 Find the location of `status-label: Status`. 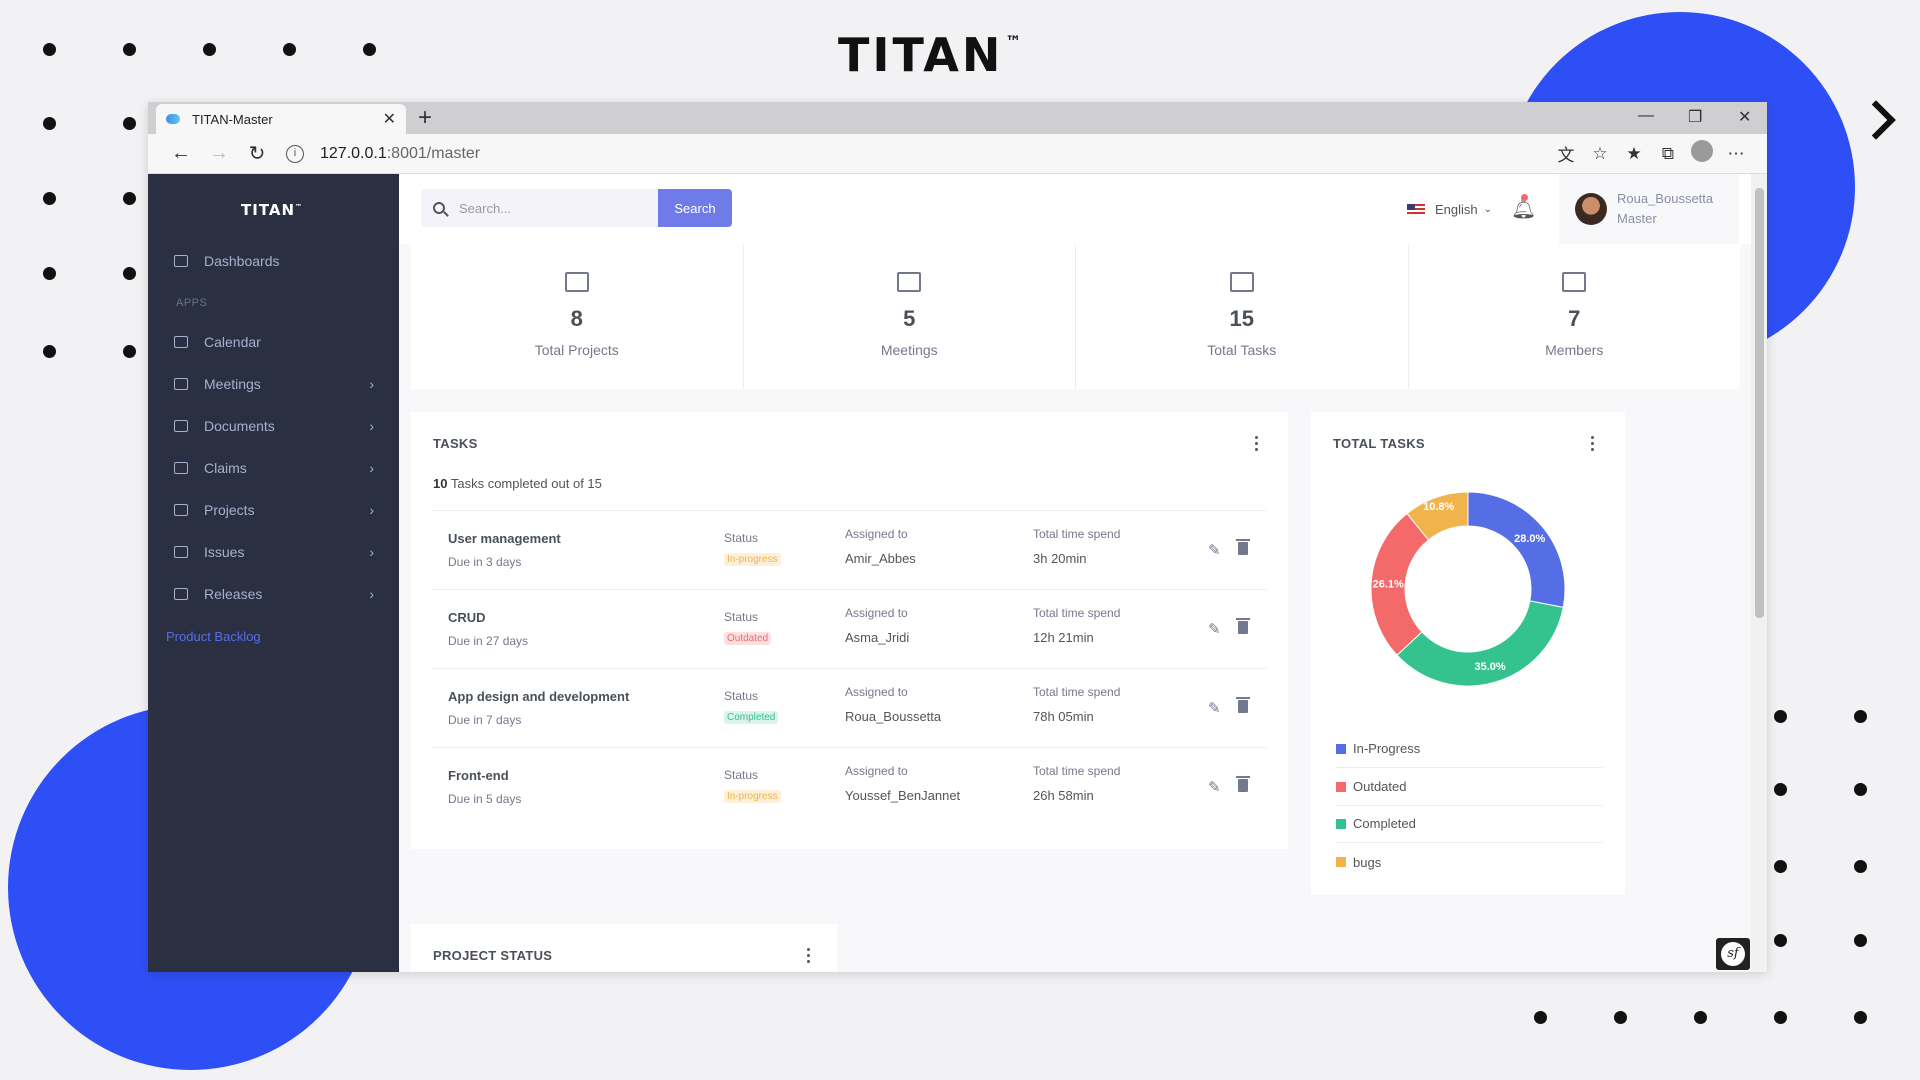

status-label: Status is located at coordinates (741, 538).